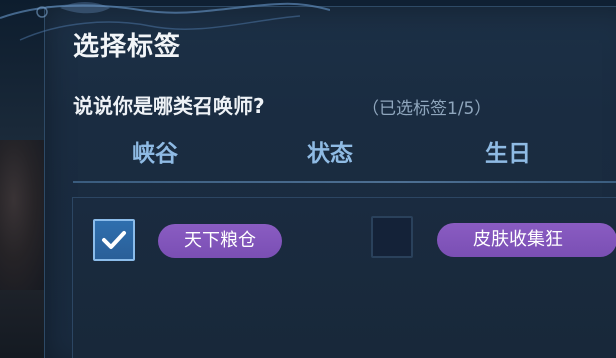 The height and width of the screenshot is (358, 616). Describe the element at coordinates (23, 215) in the screenshot. I see `background-portrait` at that location.